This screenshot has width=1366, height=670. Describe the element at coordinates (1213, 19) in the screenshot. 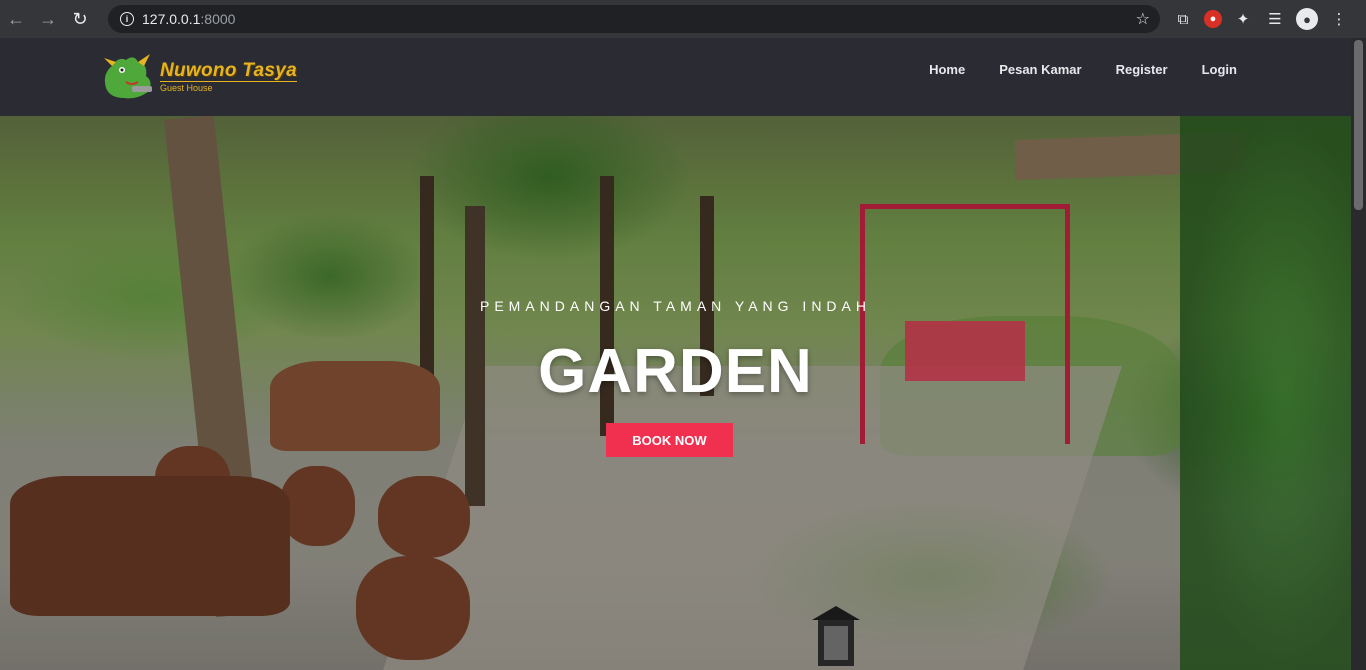

I see `shield-extension-icon: ●` at that location.